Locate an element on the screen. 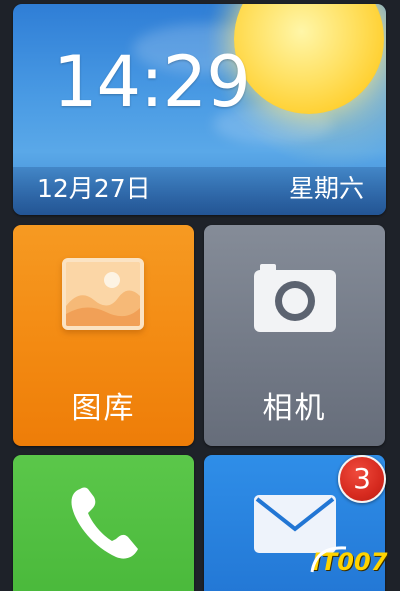 The image size is (400, 591). clock-weekday: 星期六 is located at coordinates (326, 188).